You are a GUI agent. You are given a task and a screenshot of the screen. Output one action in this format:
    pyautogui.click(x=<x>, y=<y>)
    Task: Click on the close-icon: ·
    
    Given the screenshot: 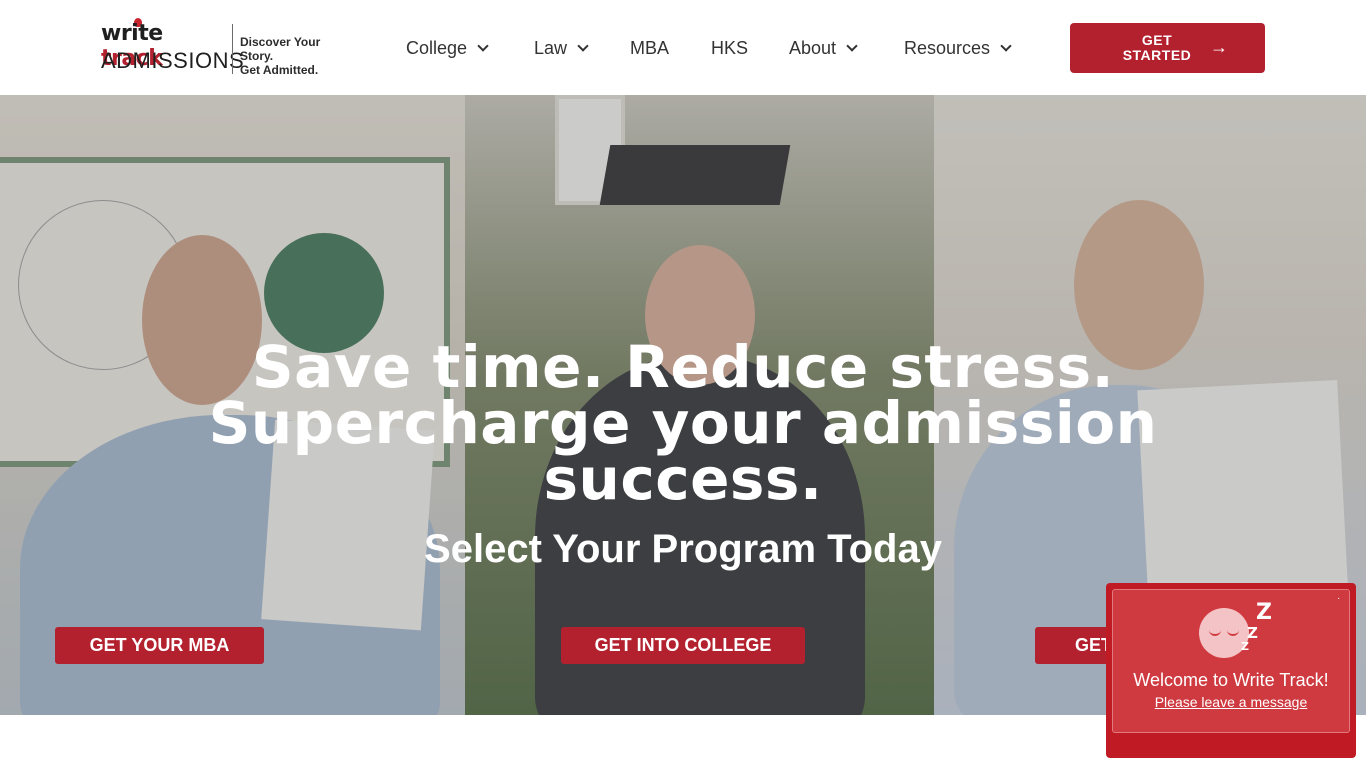 What is the action you would take?
    pyautogui.click(x=1338, y=599)
    